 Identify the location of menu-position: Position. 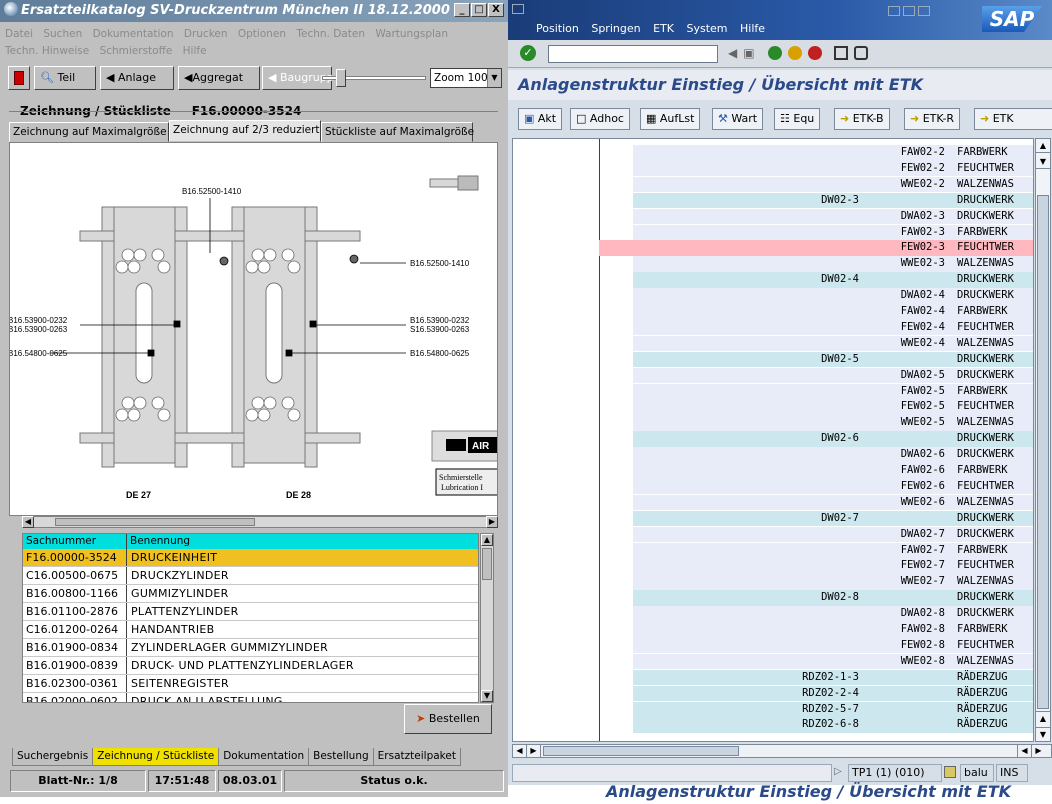
(557, 28).